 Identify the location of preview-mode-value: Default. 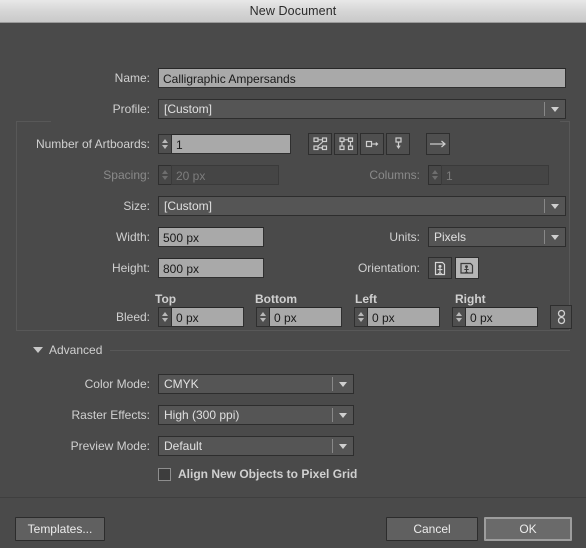
(183, 446).